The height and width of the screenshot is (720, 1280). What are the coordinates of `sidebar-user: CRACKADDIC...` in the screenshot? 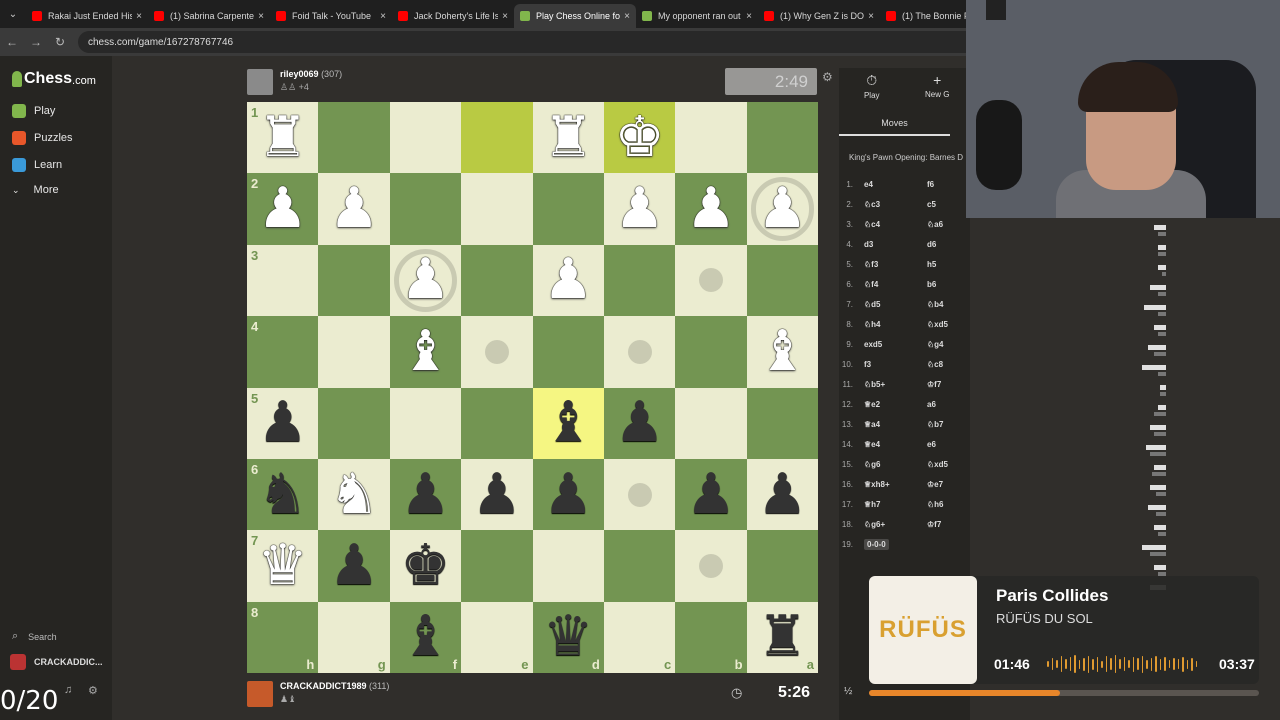 It's located at (56, 662).